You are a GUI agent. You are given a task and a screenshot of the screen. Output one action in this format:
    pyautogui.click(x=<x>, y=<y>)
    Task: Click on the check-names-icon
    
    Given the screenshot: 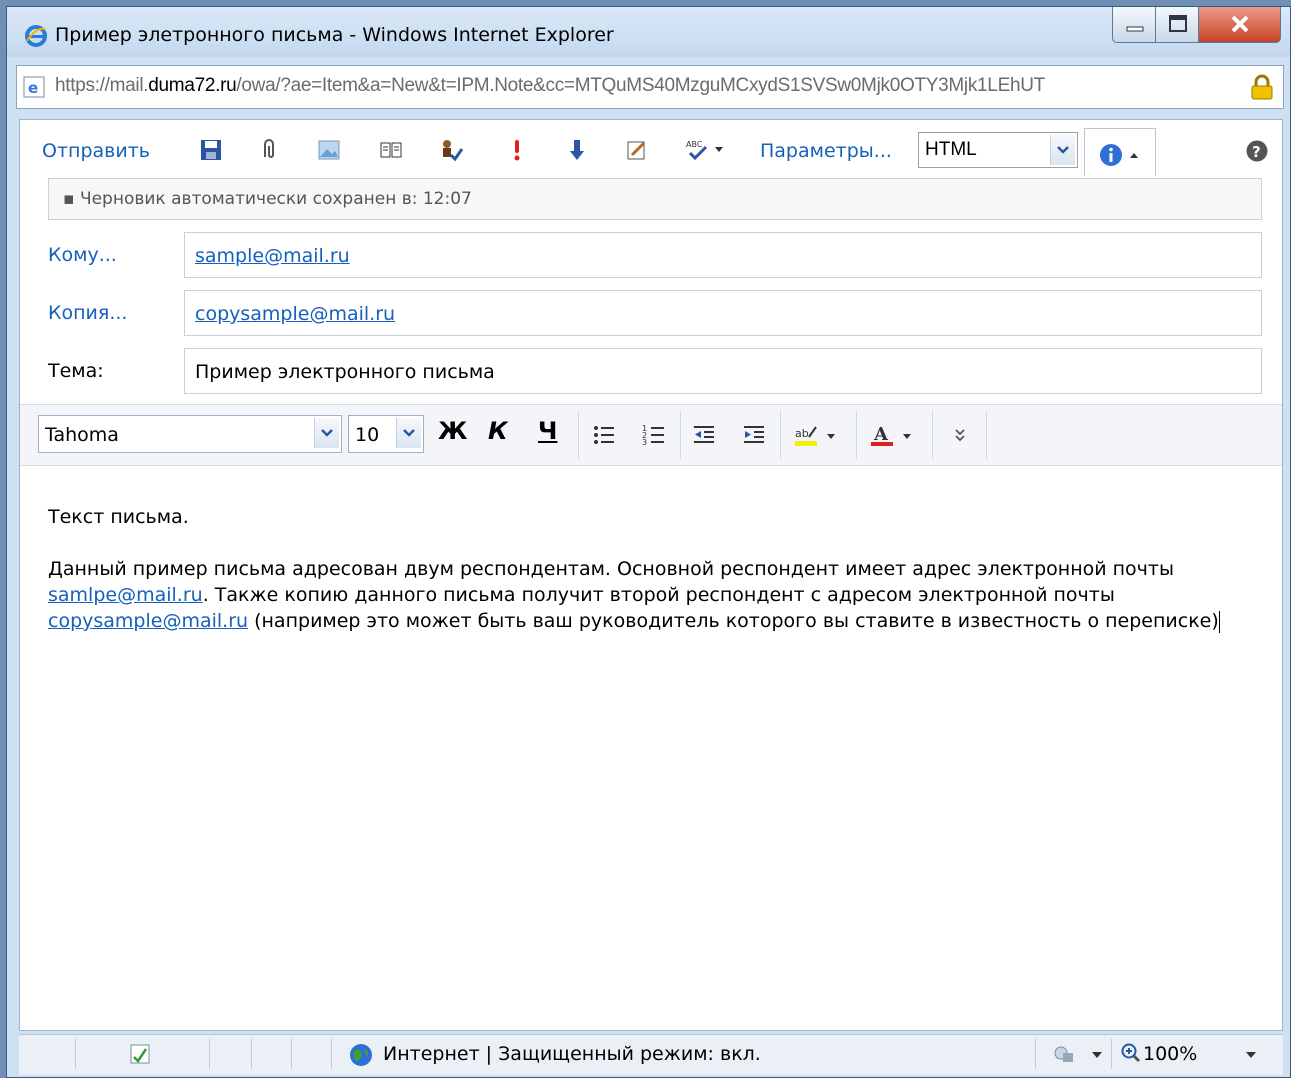 What is the action you would take?
    pyautogui.click(x=451, y=150)
    